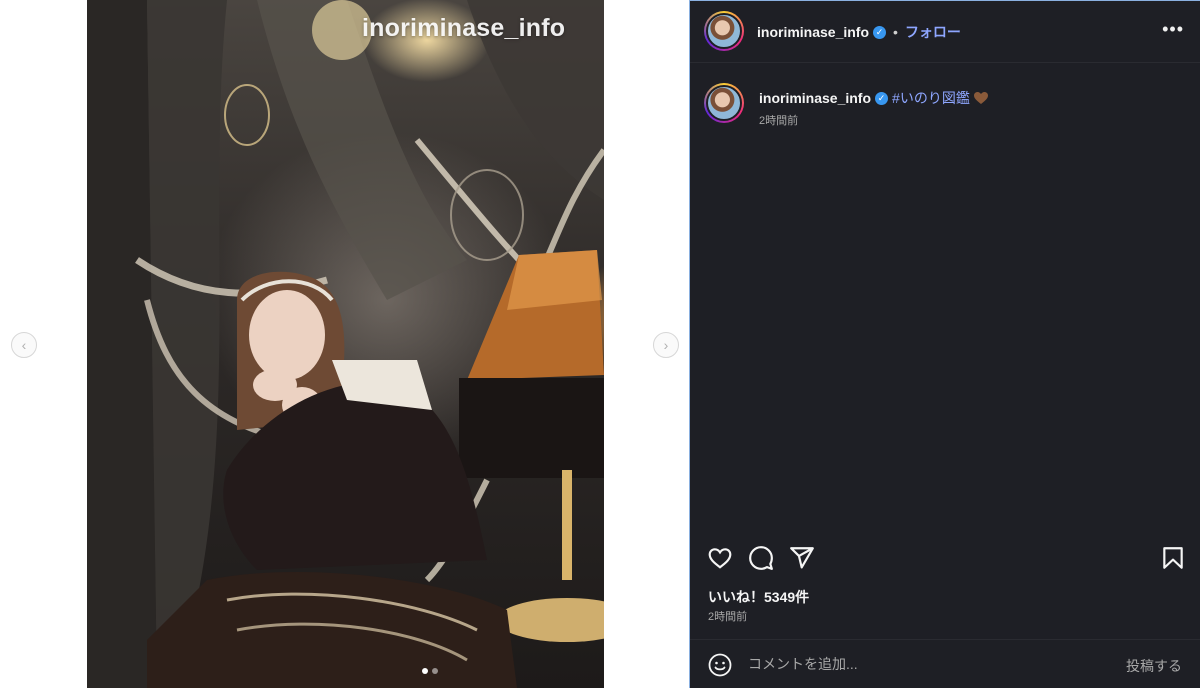 This screenshot has width=1200, height=688. What do you see at coordinates (720, 558) in the screenshot?
I see `heart-icon` at bounding box center [720, 558].